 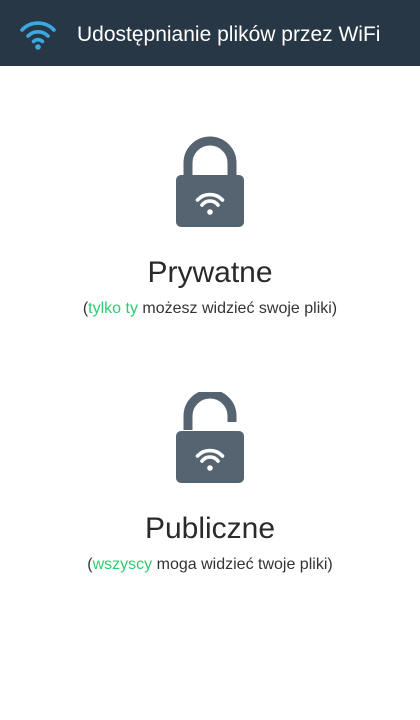 What do you see at coordinates (242, 564) in the screenshot?
I see `public-desc-rest: moga widzieć twoje pliki)` at bounding box center [242, 564].